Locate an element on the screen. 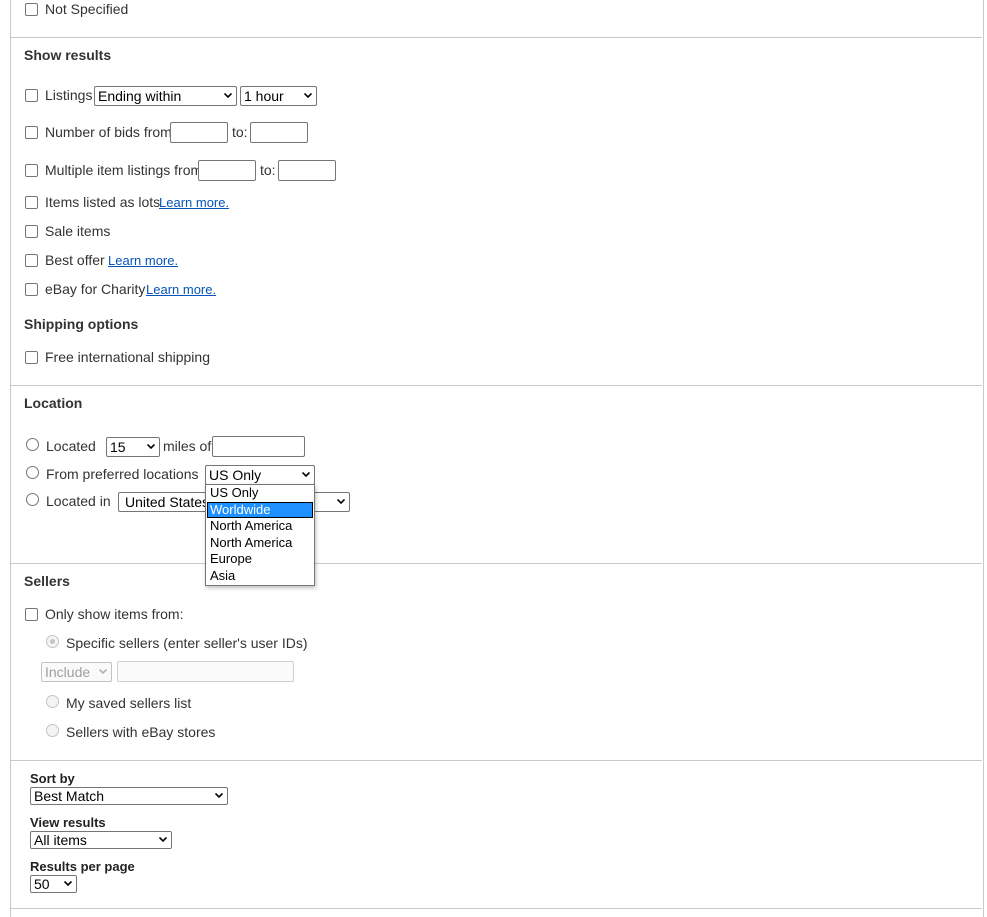 The width and height of the screenshot is (987, 917). miles-of-label: miles of is located at coordinates (187, 446).